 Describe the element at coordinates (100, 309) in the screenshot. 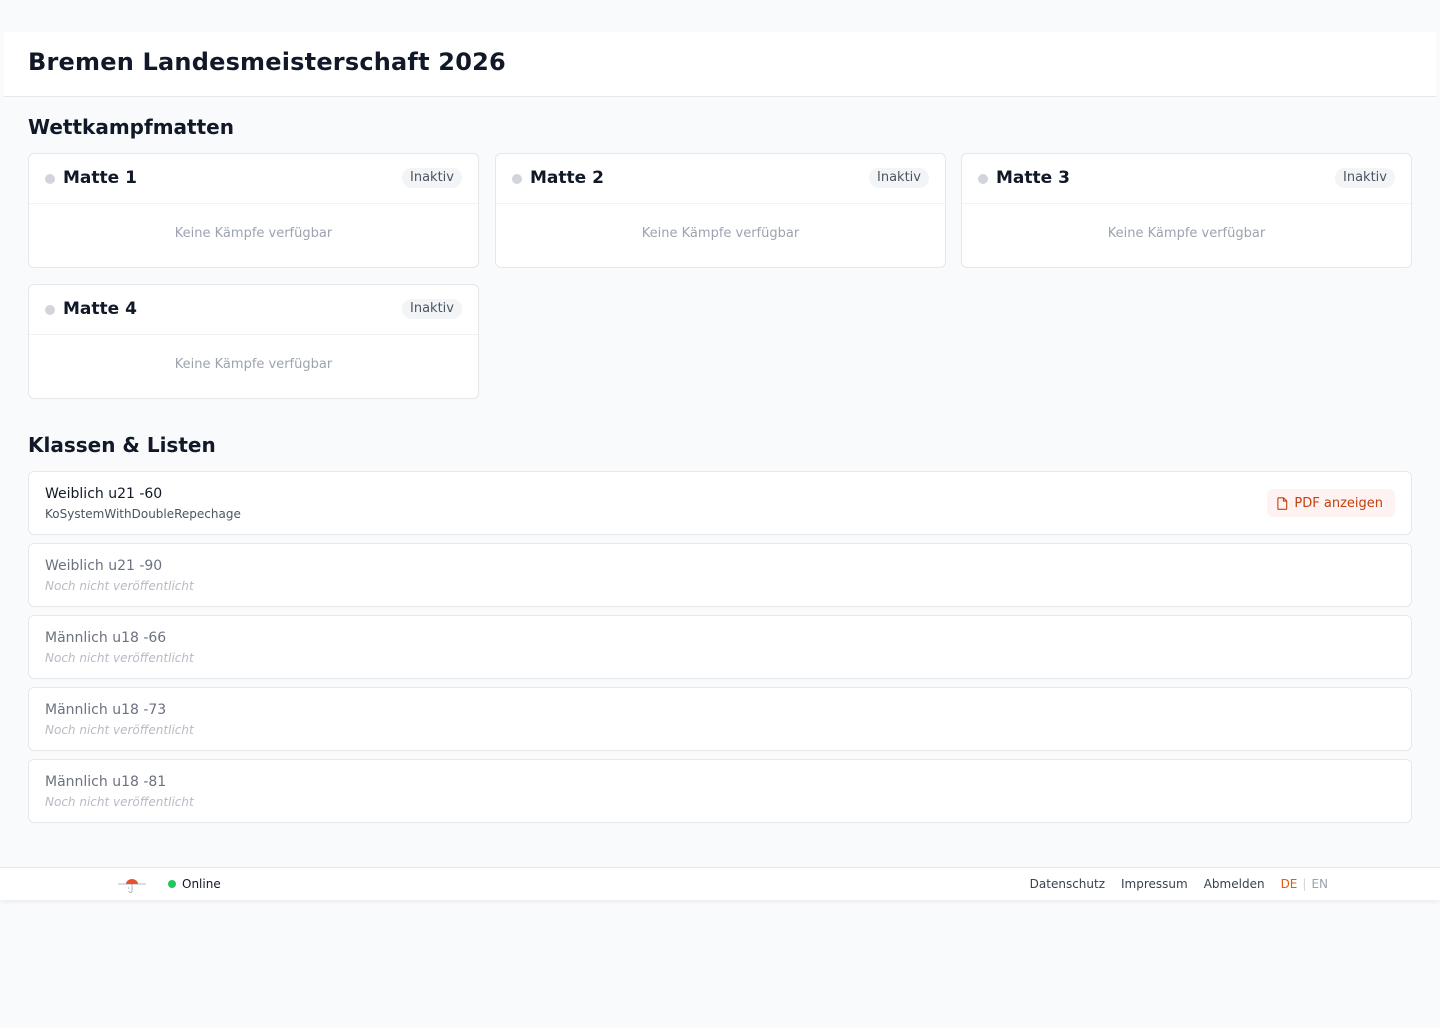

I see `mat-name: Matte 4` at that location.